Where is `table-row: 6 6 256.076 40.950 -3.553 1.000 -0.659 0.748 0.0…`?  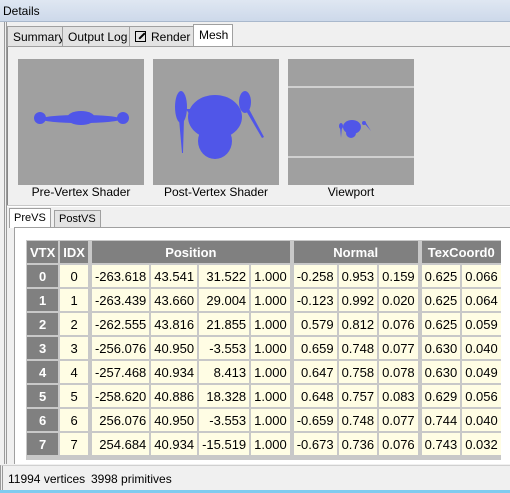
table-row: 6 6 256.076 40.950 -3.553 1.000 -0.659 0.748 0.0… is located at coordinates (264, 420).